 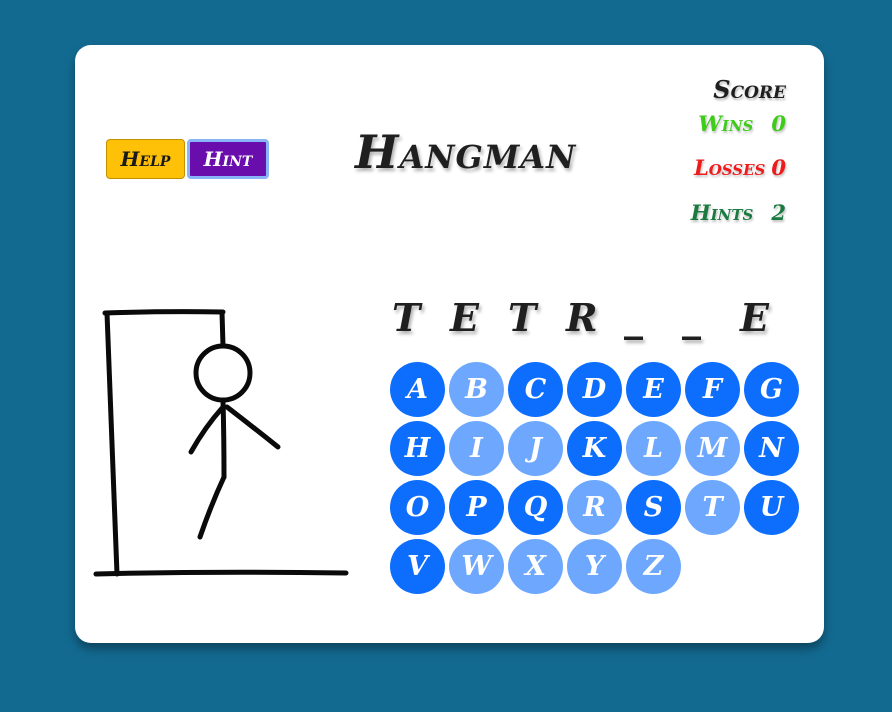 What do you see at coordinates (594, 448) in the screenshot?
I see `letter-key-k: K` at bounding box center [594, 448].